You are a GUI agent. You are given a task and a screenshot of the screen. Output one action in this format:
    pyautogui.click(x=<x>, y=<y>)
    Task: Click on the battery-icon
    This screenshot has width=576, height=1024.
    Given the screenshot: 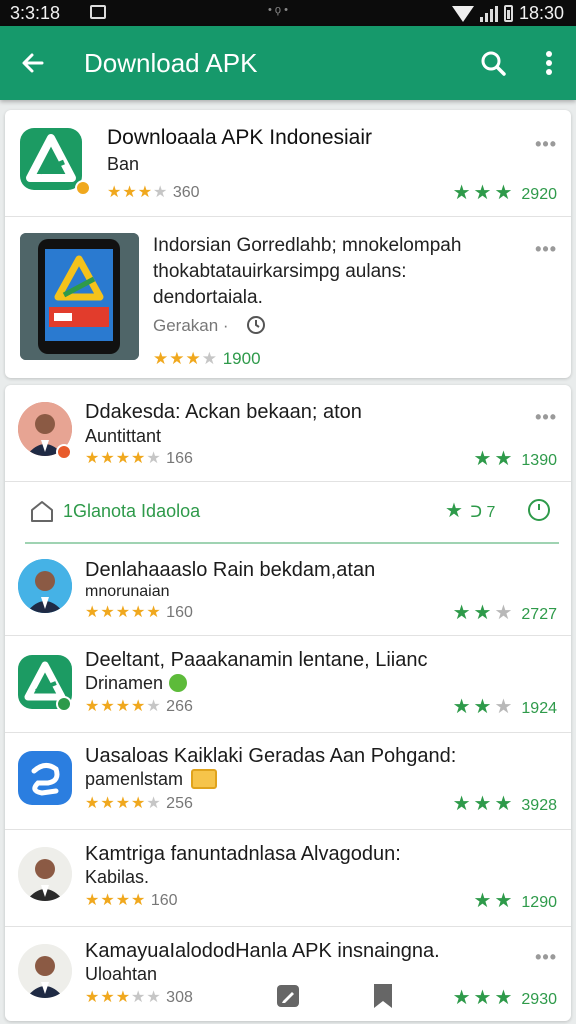 What is the action you would take?
    pyautogui.click(x=508, y=13)
    